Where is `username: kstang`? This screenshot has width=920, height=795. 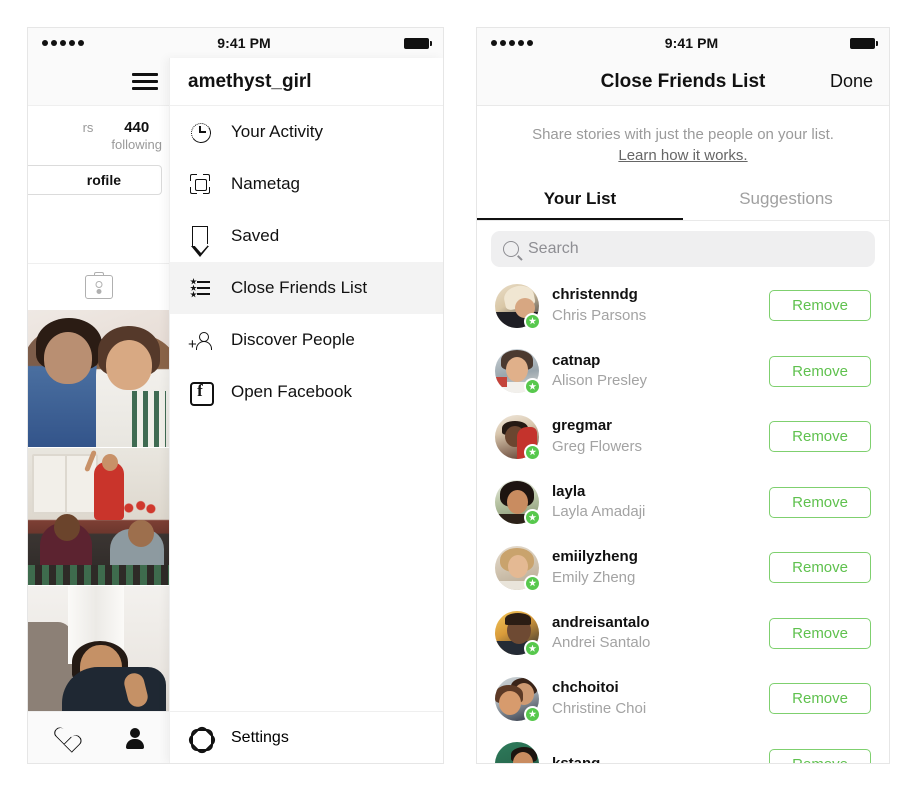 username: kstang is located at coordinates (576, 759).